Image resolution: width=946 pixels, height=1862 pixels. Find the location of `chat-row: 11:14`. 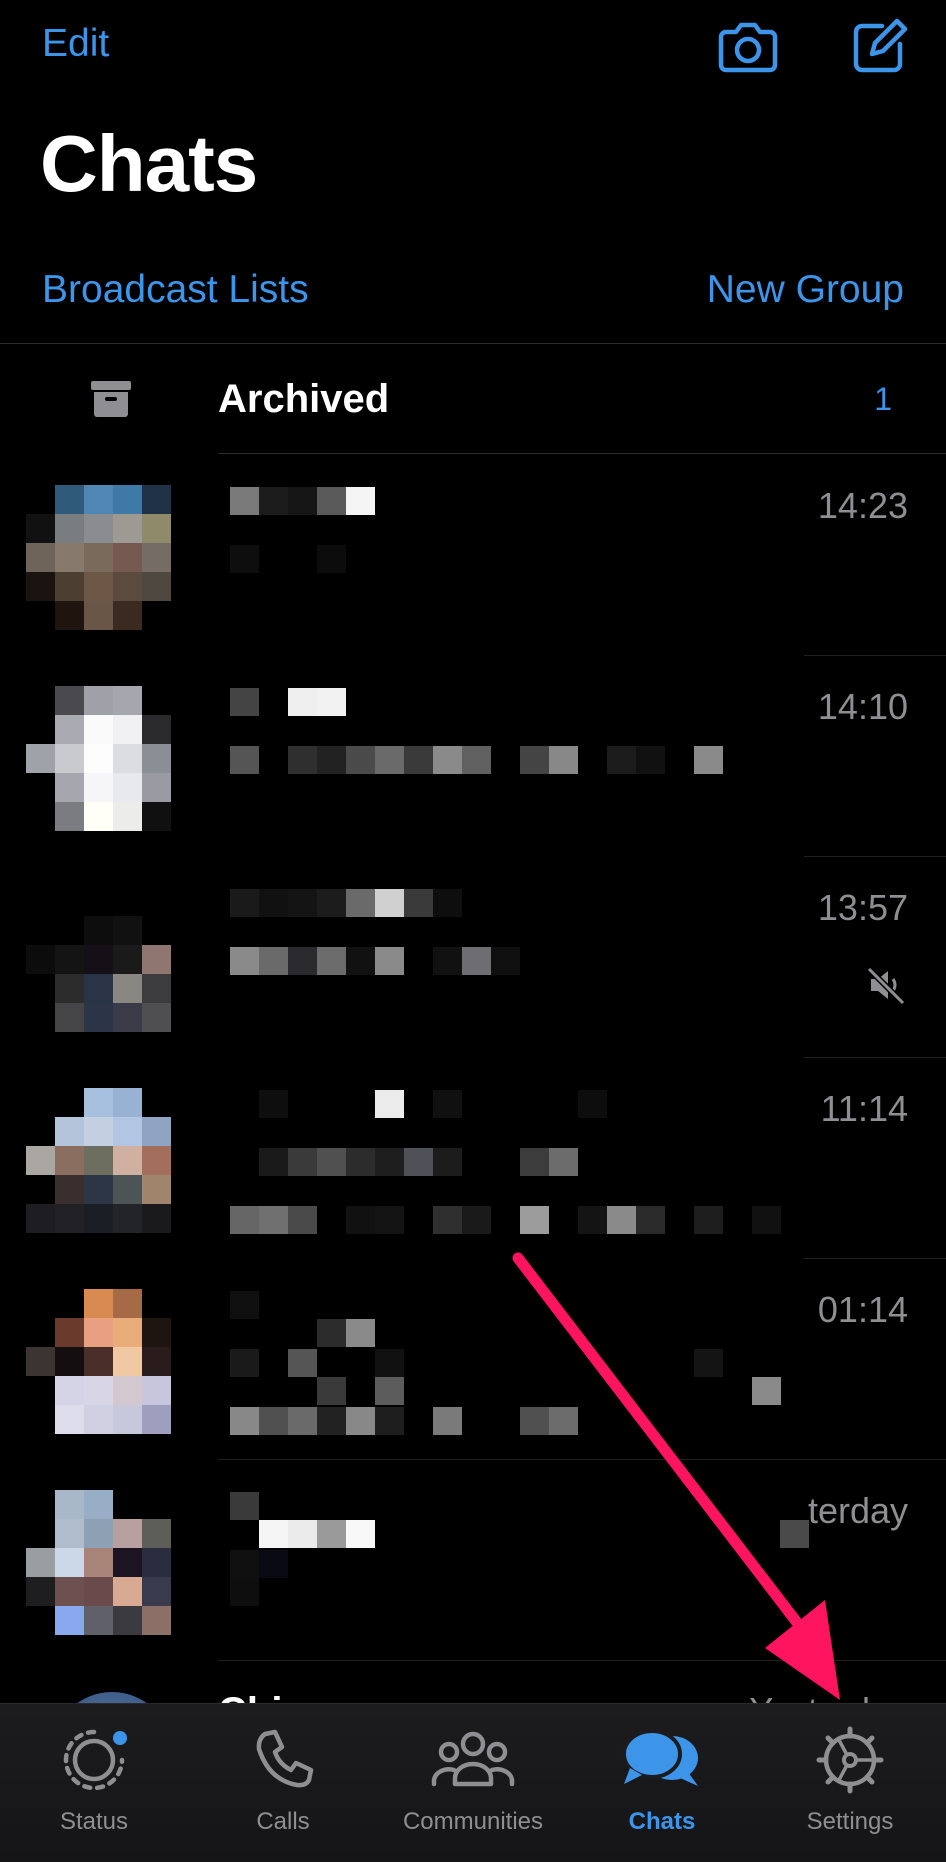

chat-row: 11:14 is located at coordinates (473, 1158).